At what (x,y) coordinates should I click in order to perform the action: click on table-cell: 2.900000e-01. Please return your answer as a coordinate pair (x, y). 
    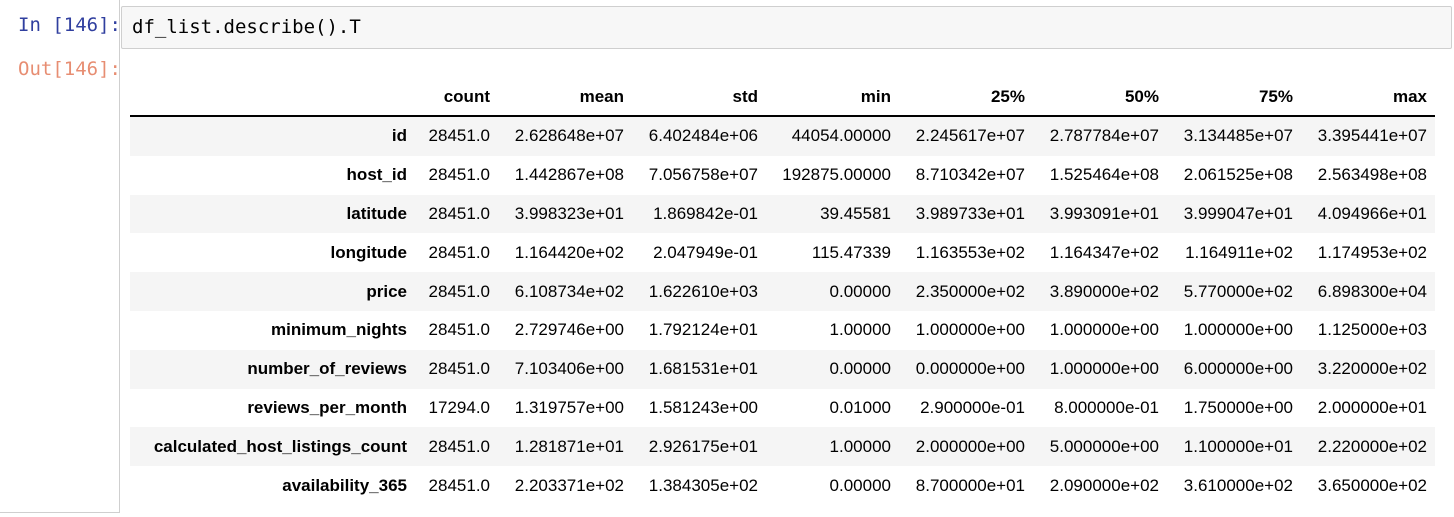
    Looking at the image, I should click on (972, 407).